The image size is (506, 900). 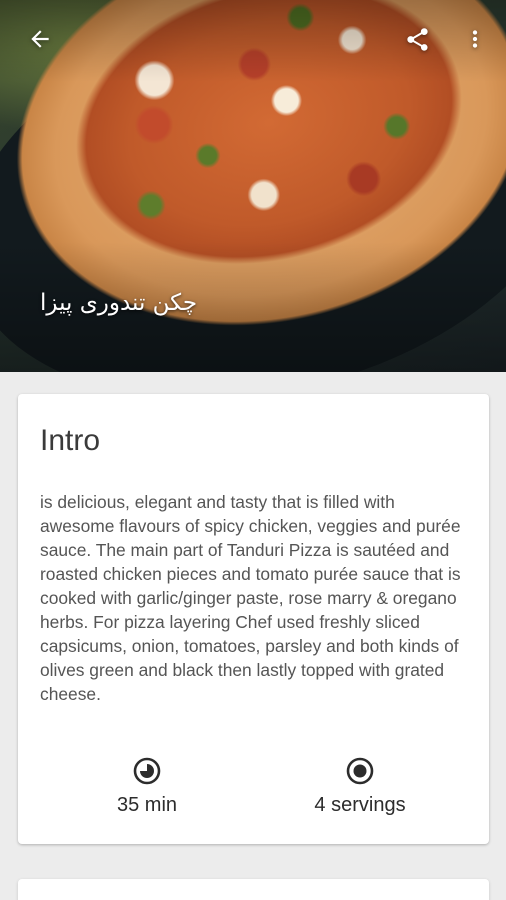 I want to click on more-vert-icon, so click(x=475, y=39).